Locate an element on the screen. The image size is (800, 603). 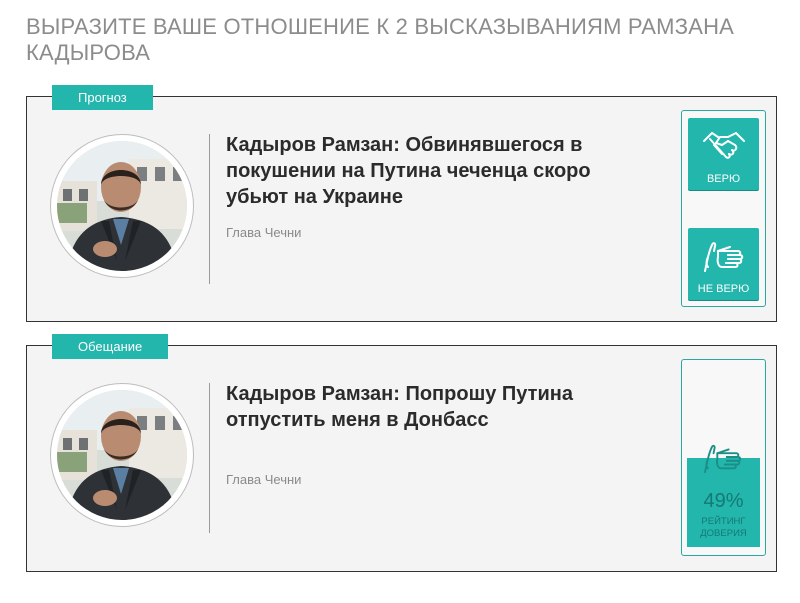
vote-panel: ВЕРЮ НЕ ВЕРЮ is located at coordinates (723, 208).